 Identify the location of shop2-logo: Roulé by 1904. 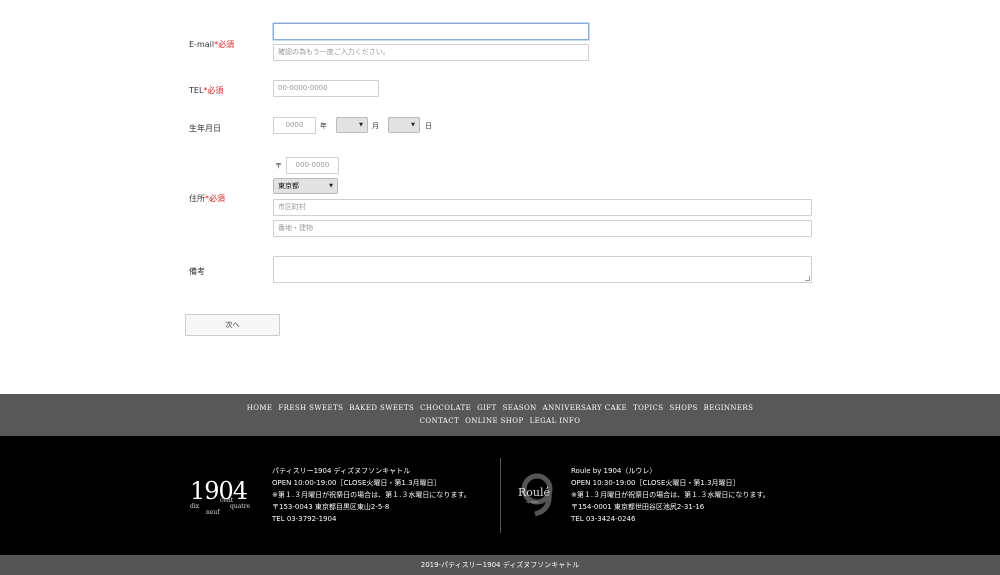
(537, 494).